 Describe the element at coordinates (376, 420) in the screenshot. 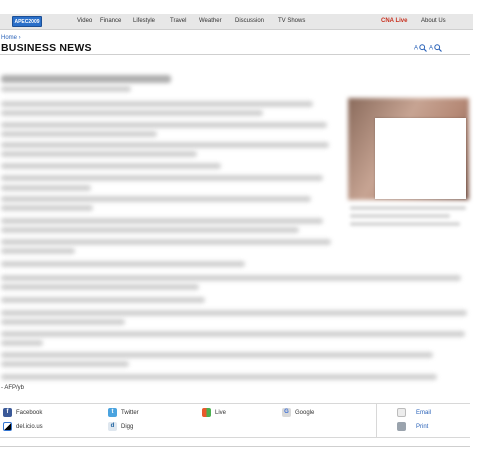

I see `share-divider` at that location.